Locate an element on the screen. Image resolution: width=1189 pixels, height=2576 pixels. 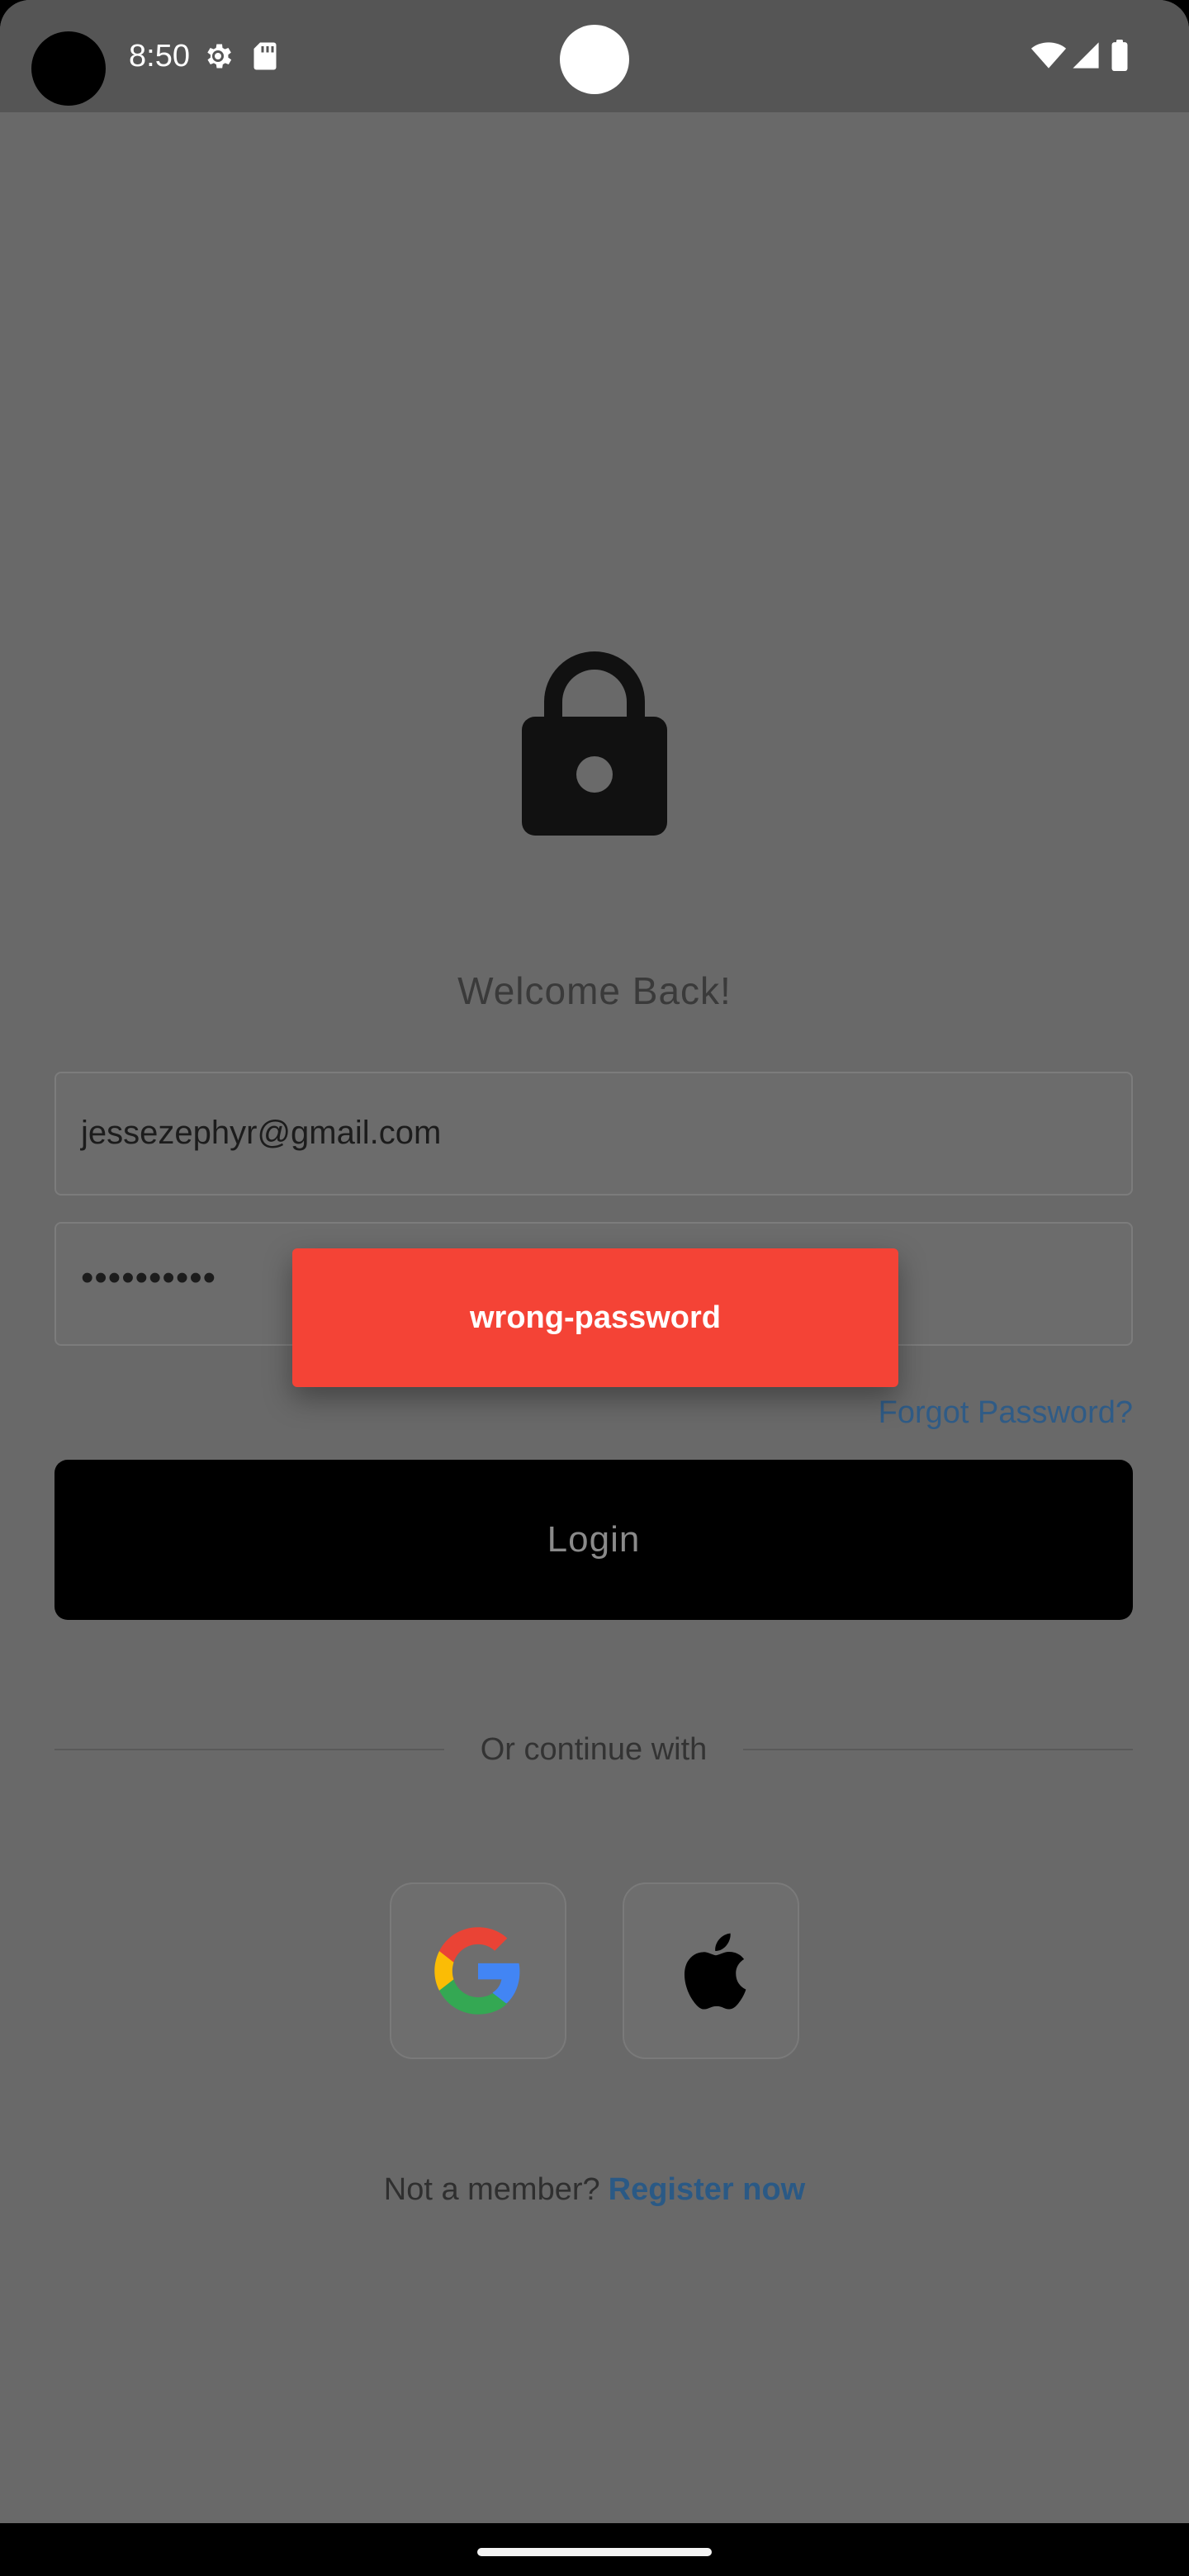
google-icon is located at coordinates (477, 1971).